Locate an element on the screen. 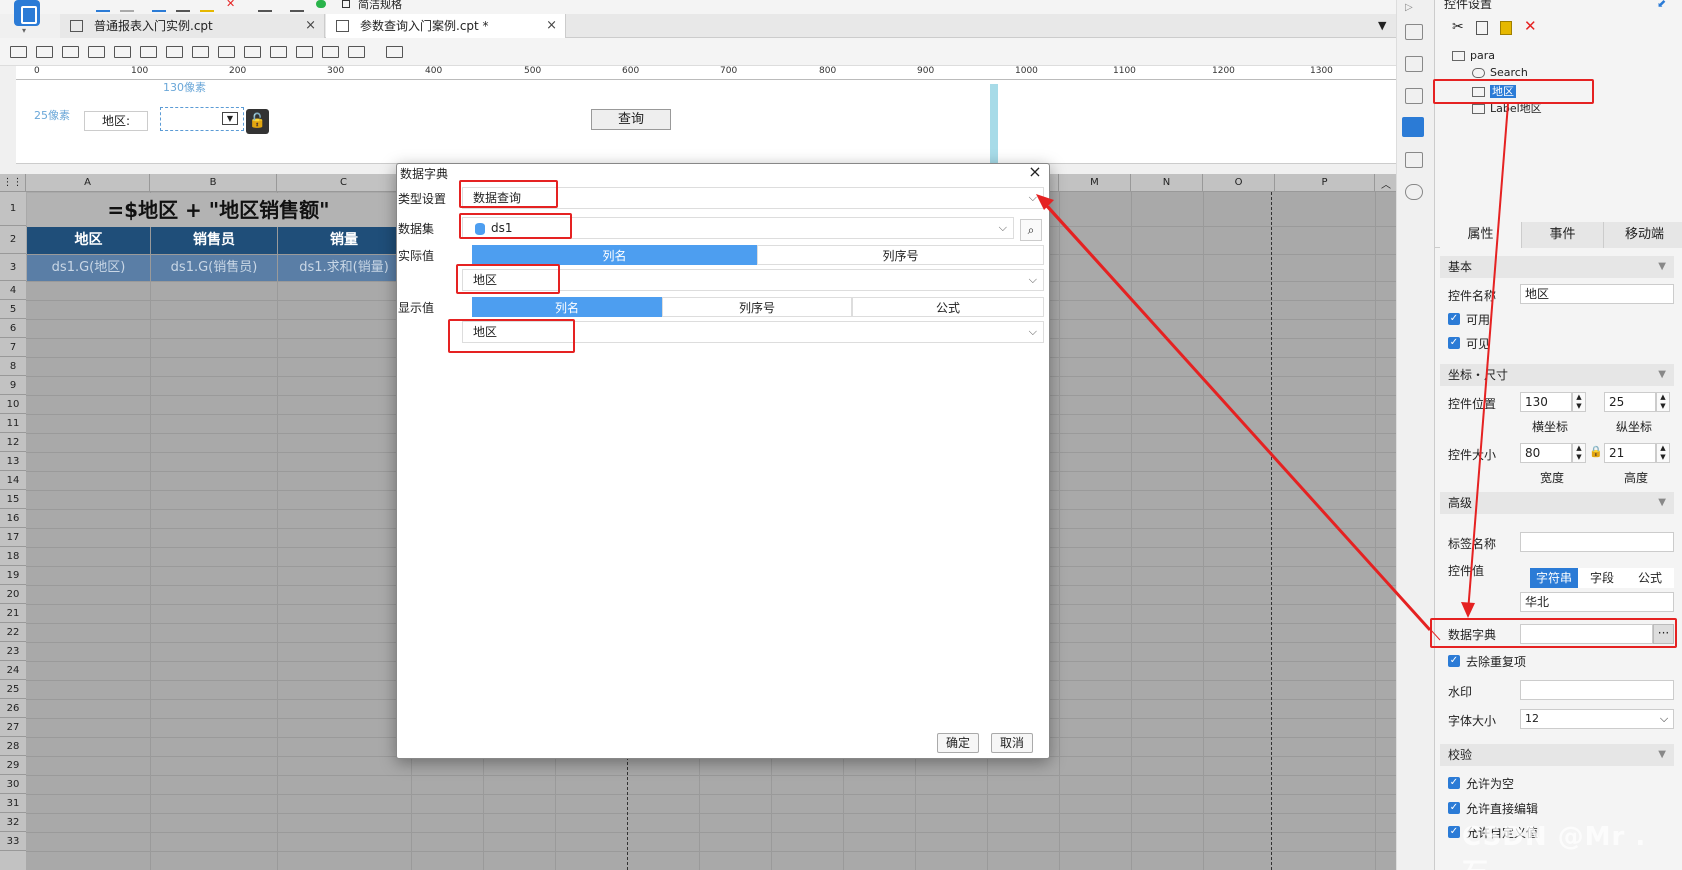 This screenshot has height=870, width=1682. arrow-thin-line is located at coordinates (1240, 420).